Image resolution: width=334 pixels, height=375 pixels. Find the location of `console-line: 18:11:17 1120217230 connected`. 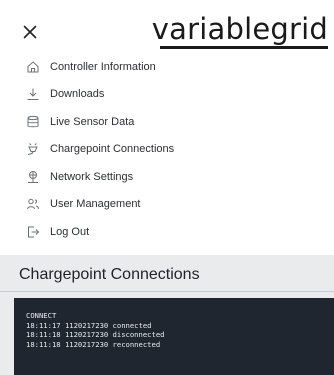

console-line: 18:11:17 1120217230 connected is located at coordinates (89, 325).